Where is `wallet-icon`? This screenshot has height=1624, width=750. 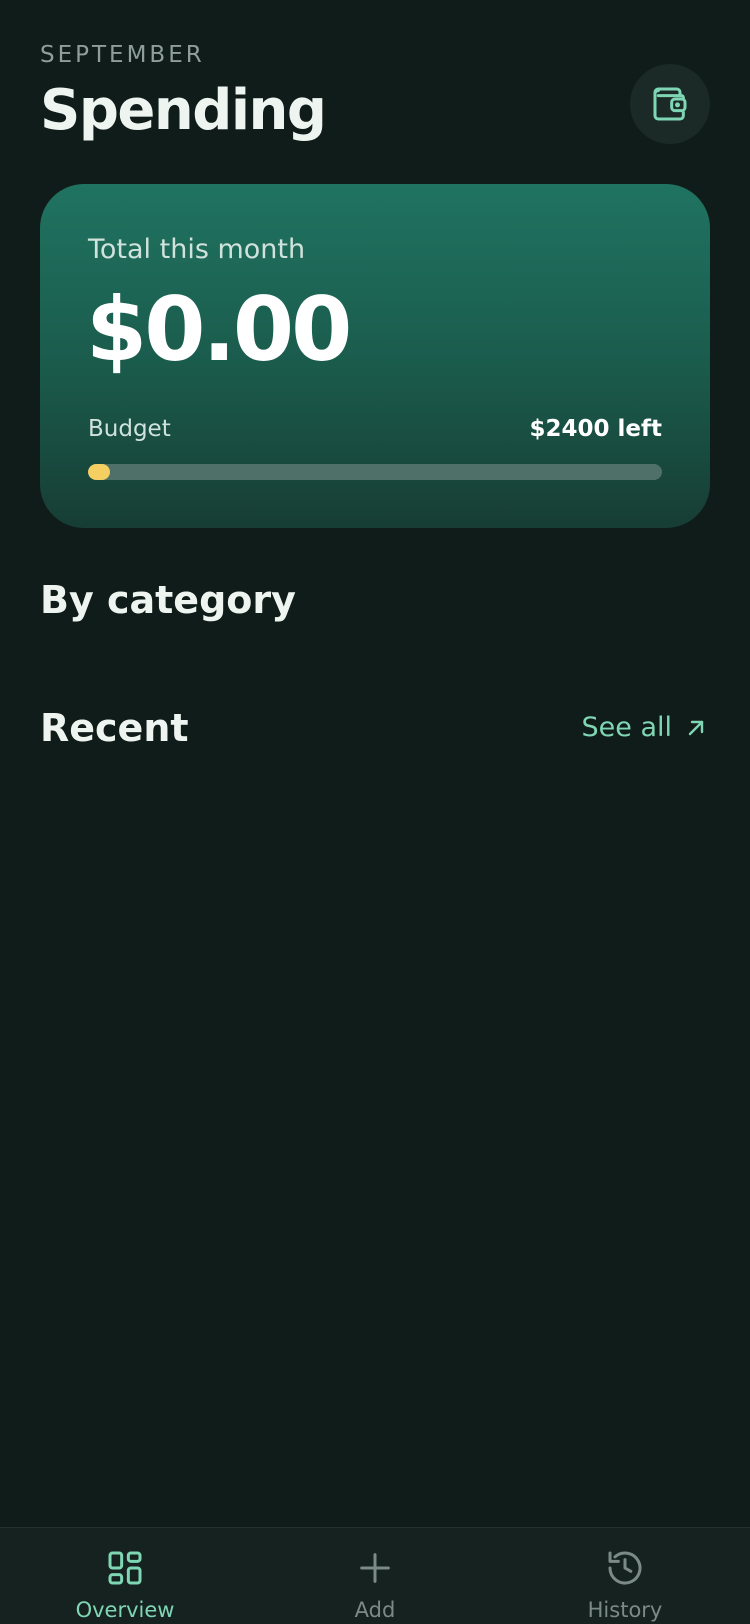
wallet-icon is located at coordinates (670, 104).